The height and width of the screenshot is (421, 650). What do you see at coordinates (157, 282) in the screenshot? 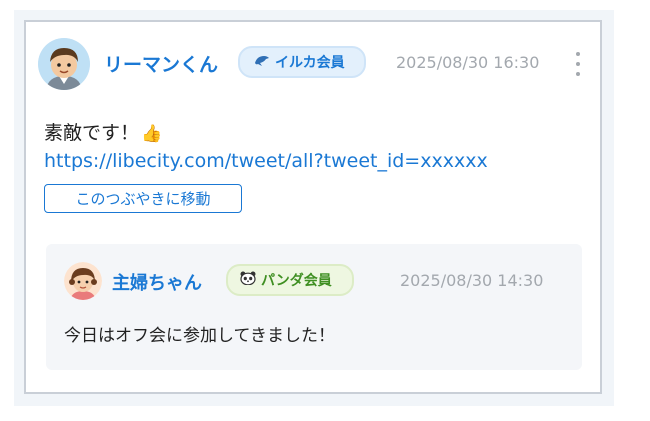
I see `quoted-author-name: 主婦ちゃん` at bounding box center [157, 282].